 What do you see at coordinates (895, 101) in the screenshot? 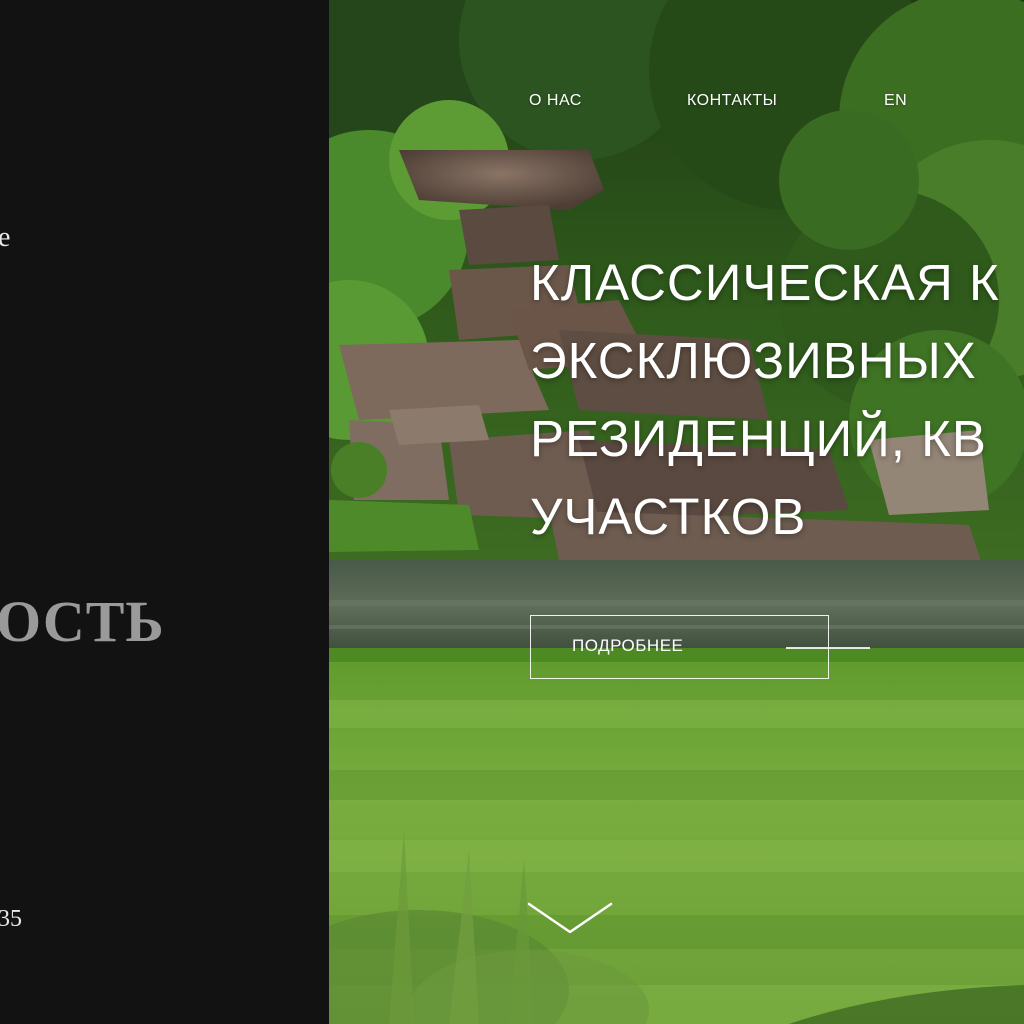
I see `language-switch-en: EN` at bounding box center [895, 101].